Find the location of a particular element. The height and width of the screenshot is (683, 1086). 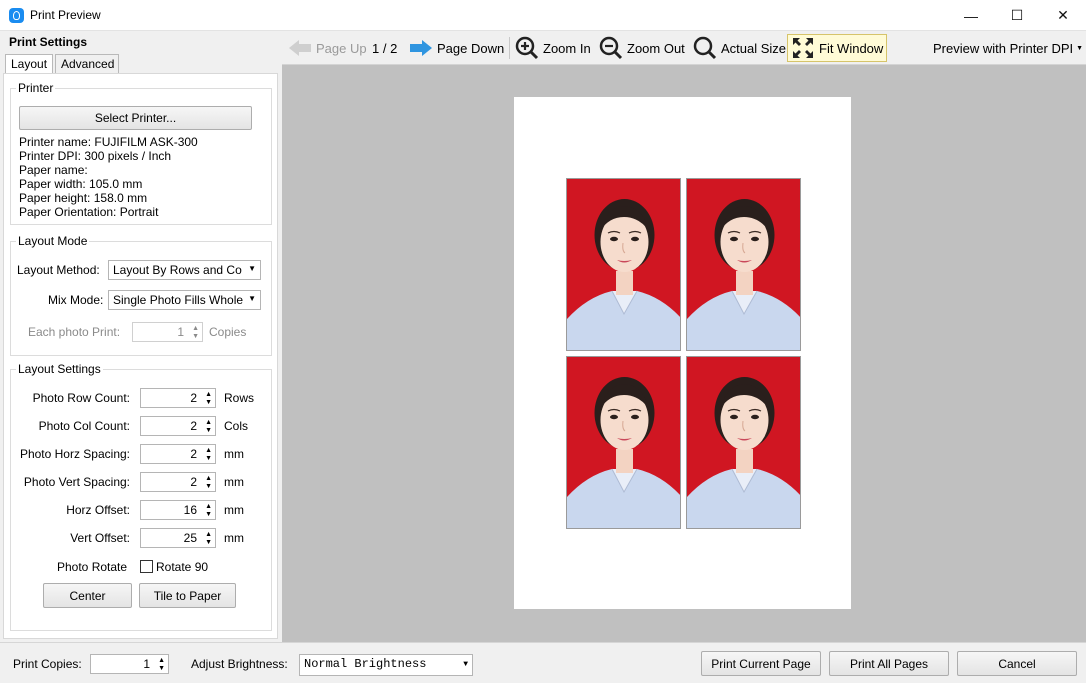

mix-mode-value: Single Photo Fills Whole is located at coordinates (178, 300).